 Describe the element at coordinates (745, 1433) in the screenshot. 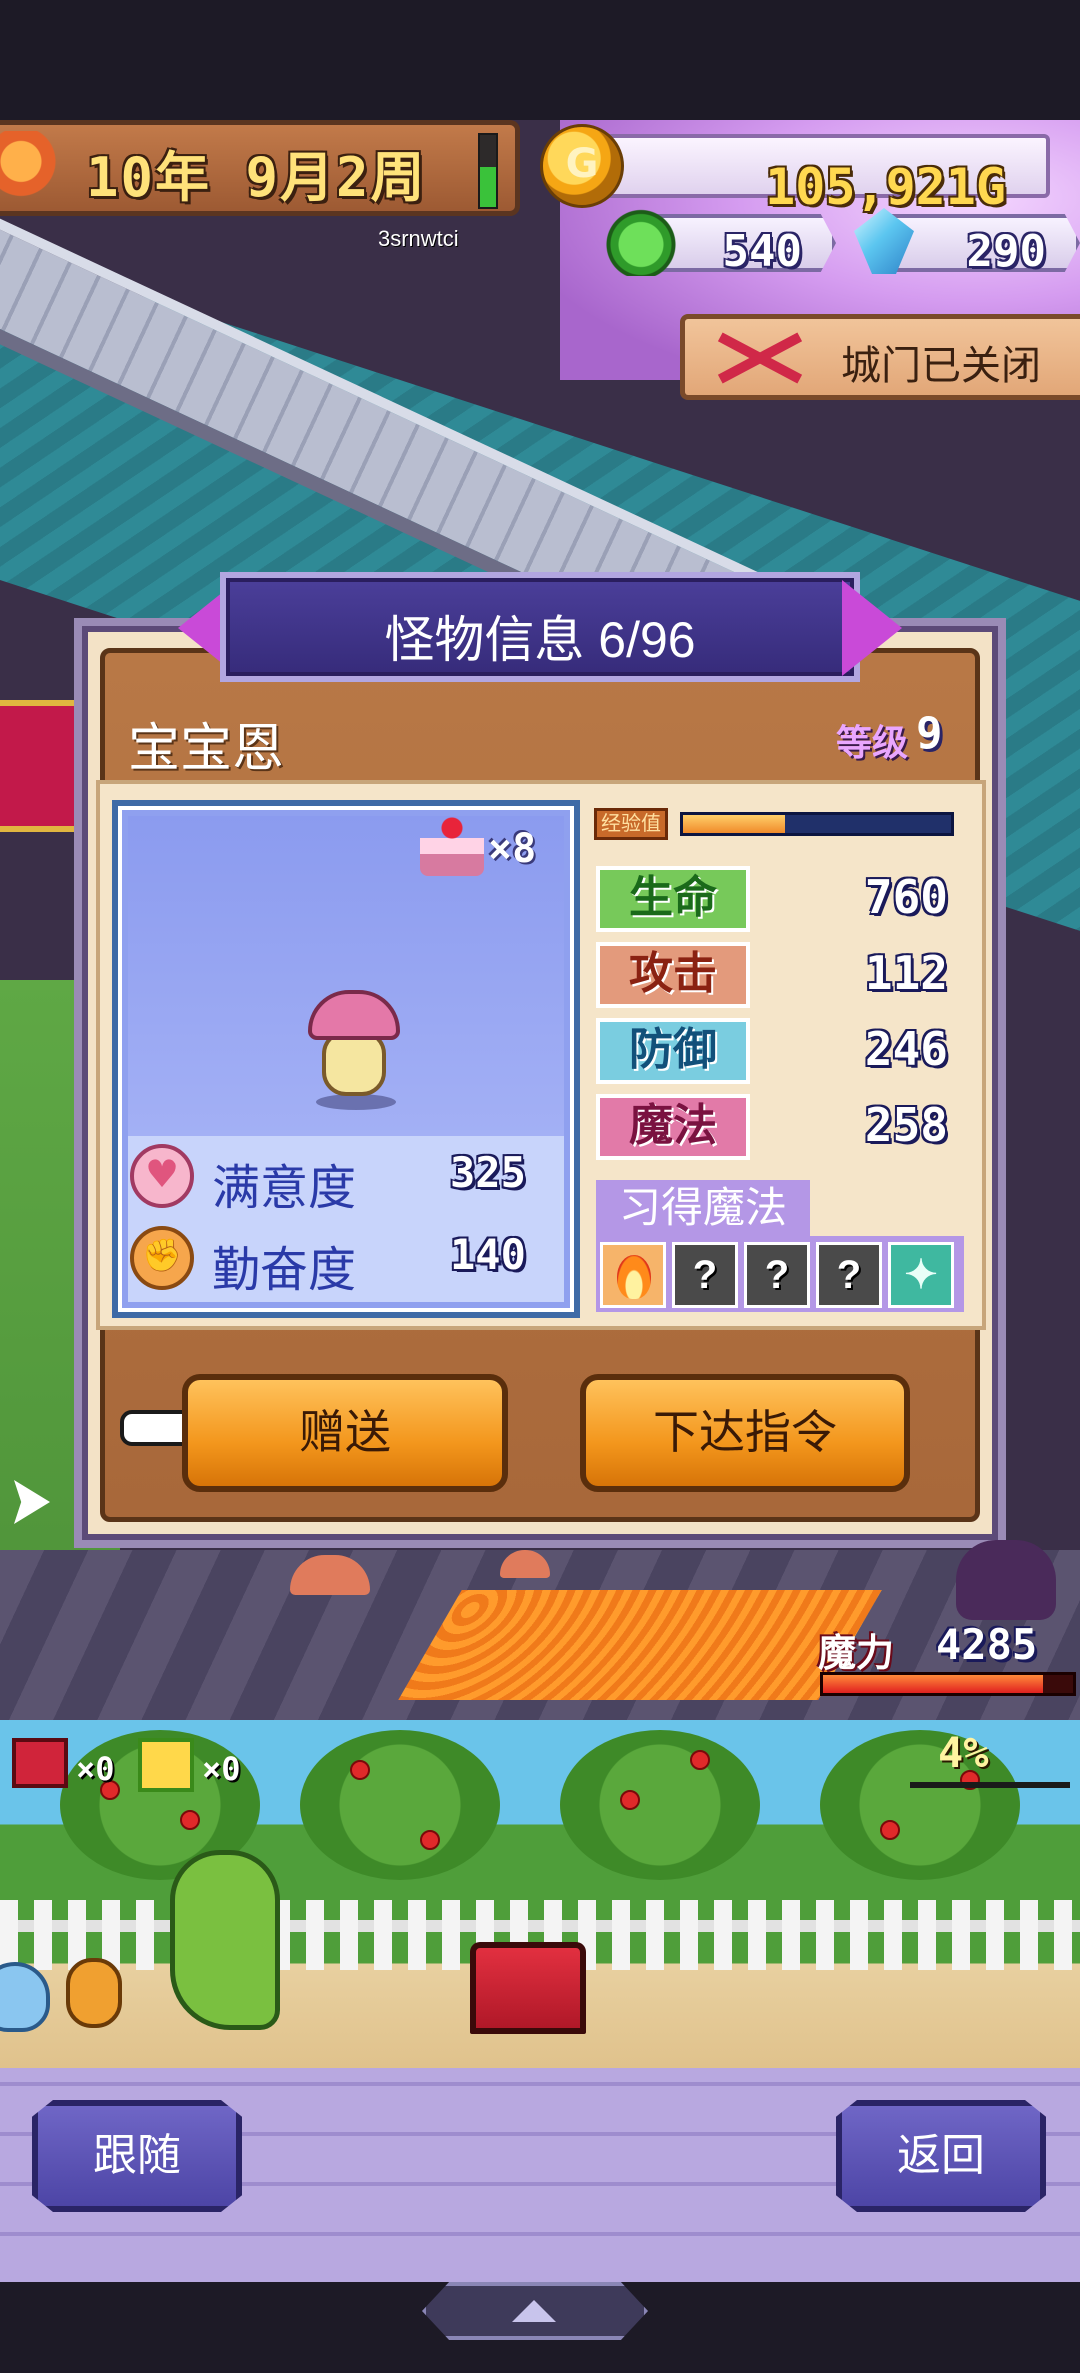

I see `command-button: 下达指令` at that location.